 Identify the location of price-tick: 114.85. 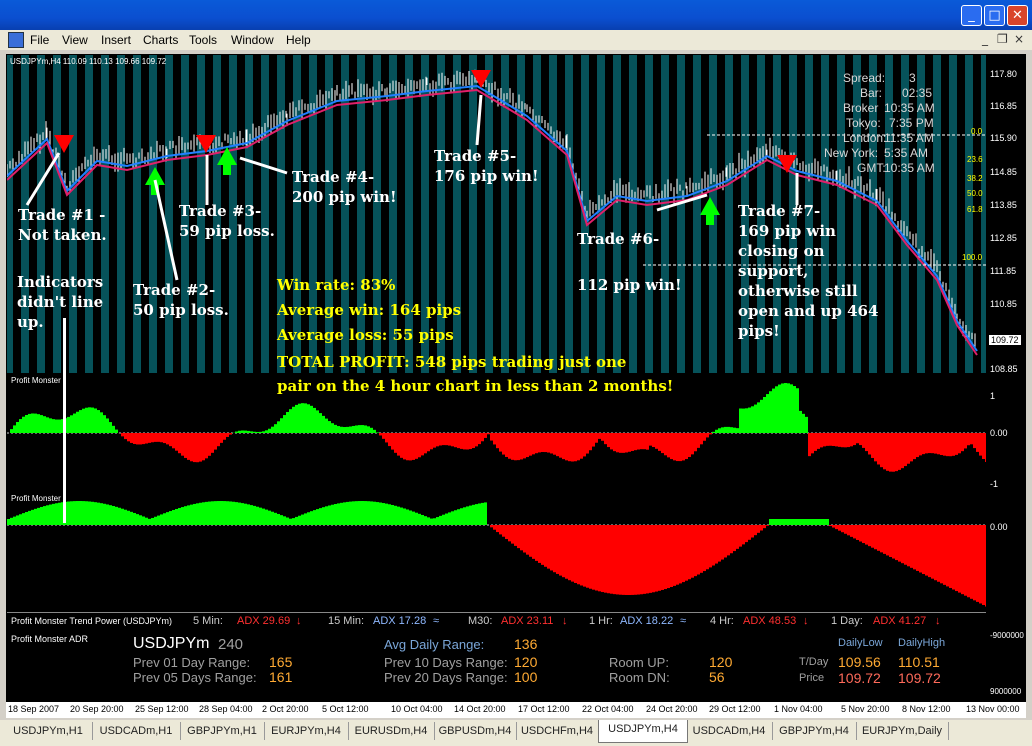
(1003, 172).